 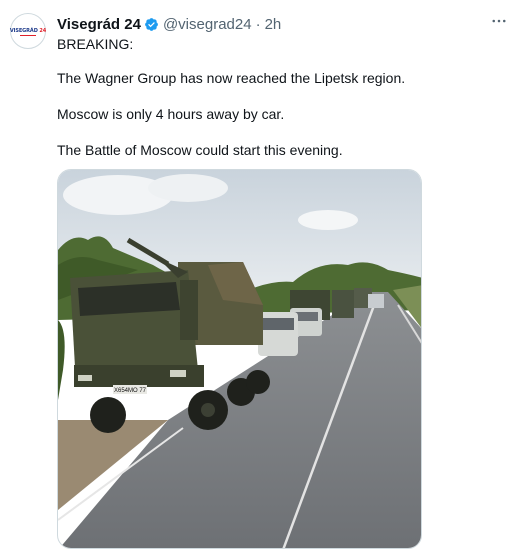 I want to click on verified-badge-icon, so click(x=151, y=24).